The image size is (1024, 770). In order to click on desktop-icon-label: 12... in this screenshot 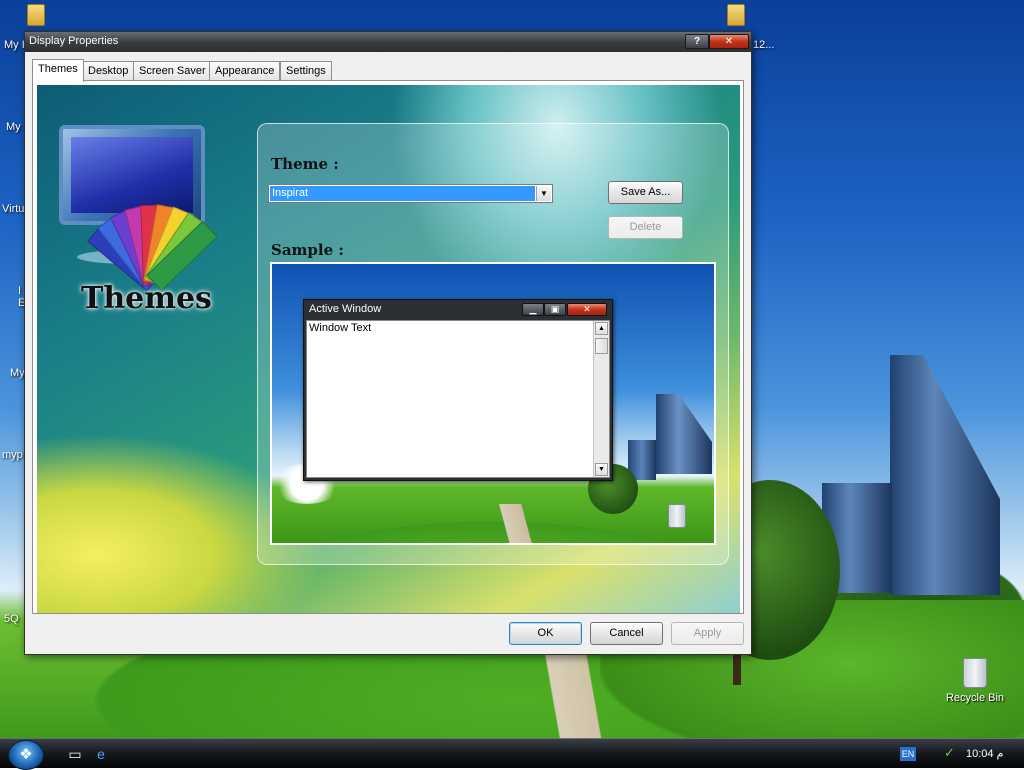, I will do `click(763, 45)`.